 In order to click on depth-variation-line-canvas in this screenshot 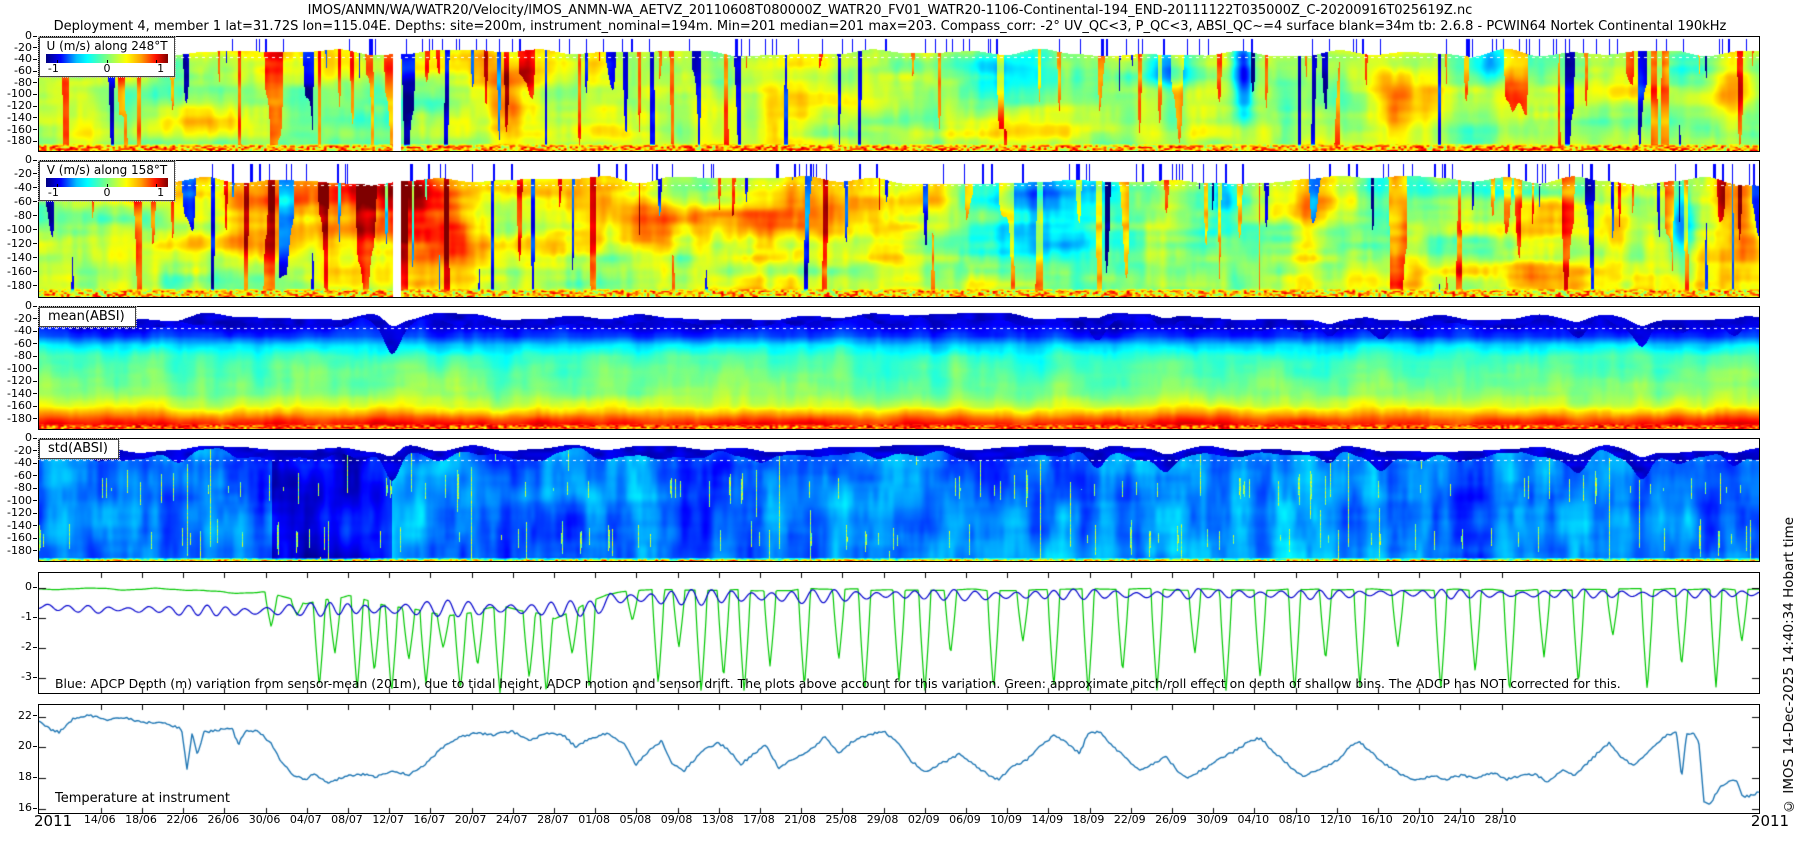, I will do `click(899, 633)`.